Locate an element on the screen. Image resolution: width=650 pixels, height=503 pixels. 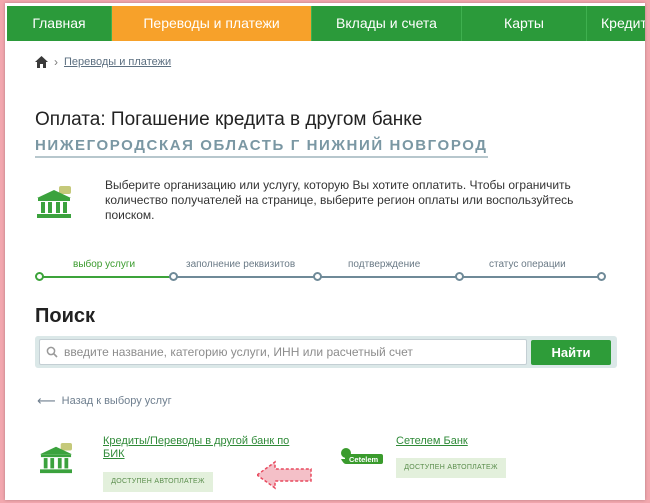
arrow-left-icon: ⟵ is located at coordinates (46, 400).